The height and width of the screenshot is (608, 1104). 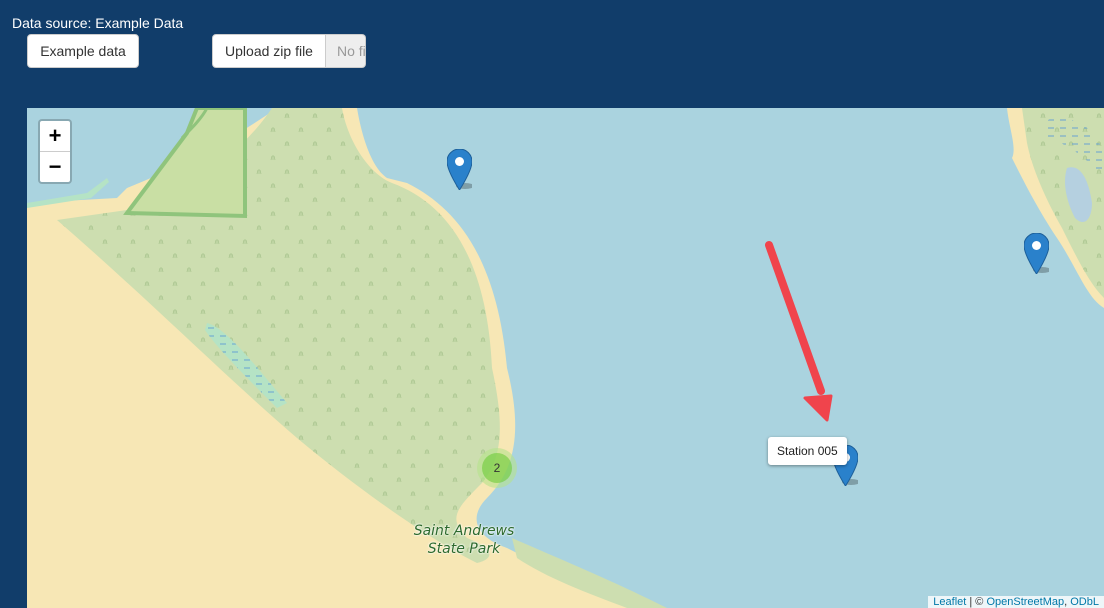 I want to click on park-label: Saint Andrews State Park, so click(x=464, y=540).